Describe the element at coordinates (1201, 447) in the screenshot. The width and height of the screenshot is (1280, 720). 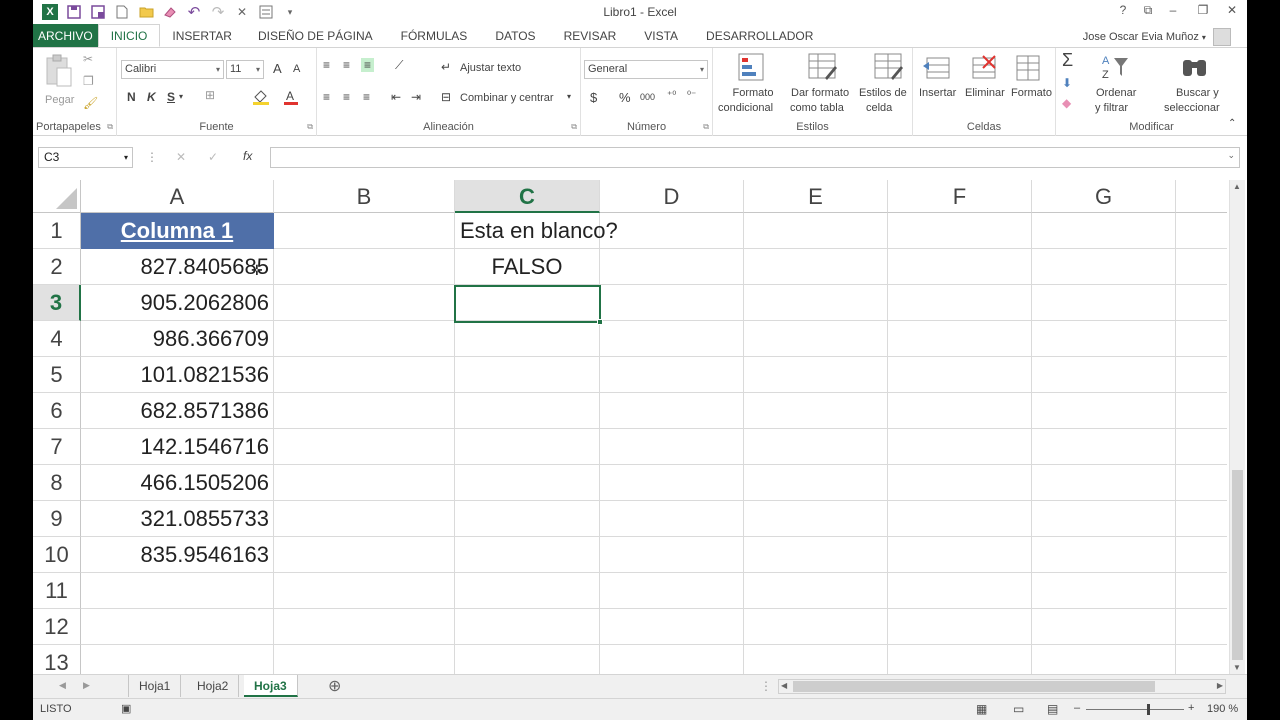
I see `cell-h7` at that location.